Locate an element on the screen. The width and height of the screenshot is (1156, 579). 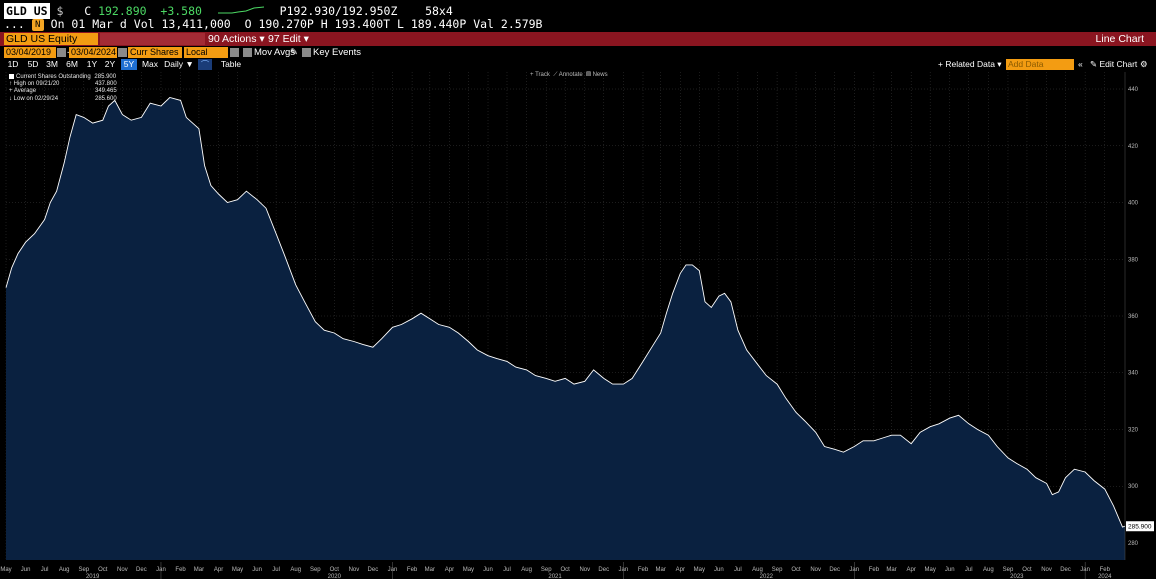
x-year-label: 2023 is located at coordinates (1017, 576).